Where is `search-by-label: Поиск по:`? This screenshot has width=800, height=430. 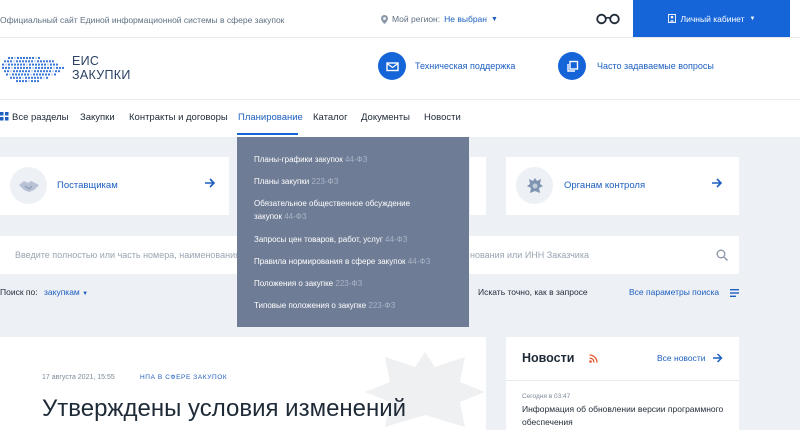
search-by-label: Поиск по: is located at coordinates (19, 292).